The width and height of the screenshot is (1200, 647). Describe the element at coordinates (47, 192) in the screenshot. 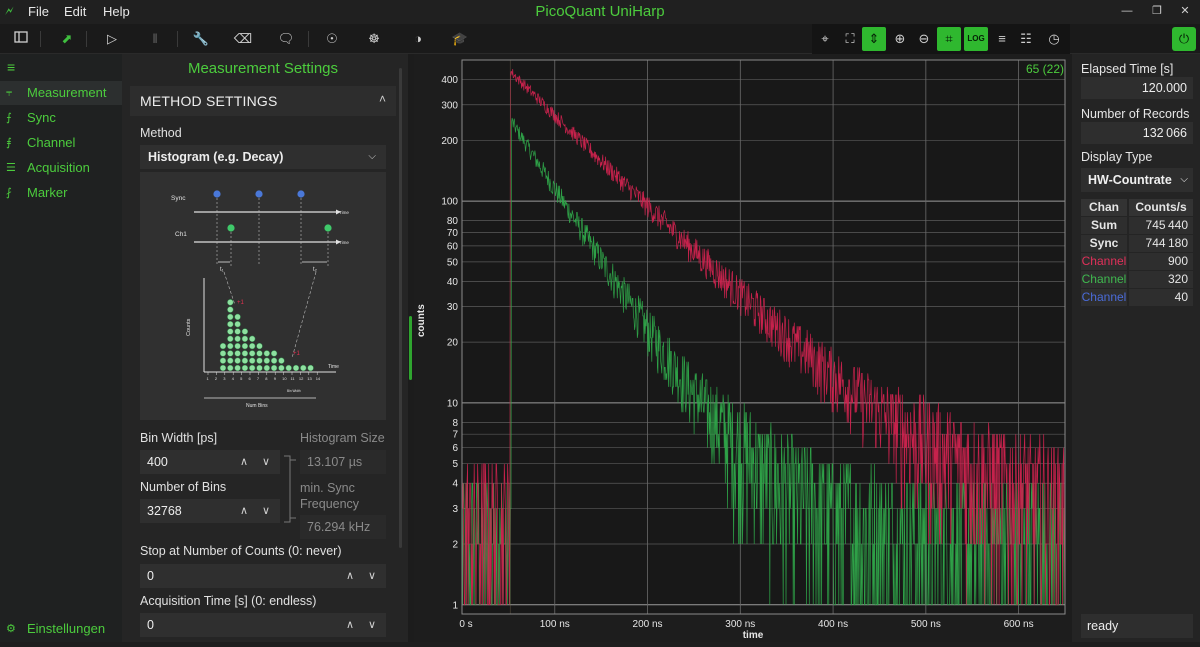

I see `sidebar-item-label: Marker` at that location.